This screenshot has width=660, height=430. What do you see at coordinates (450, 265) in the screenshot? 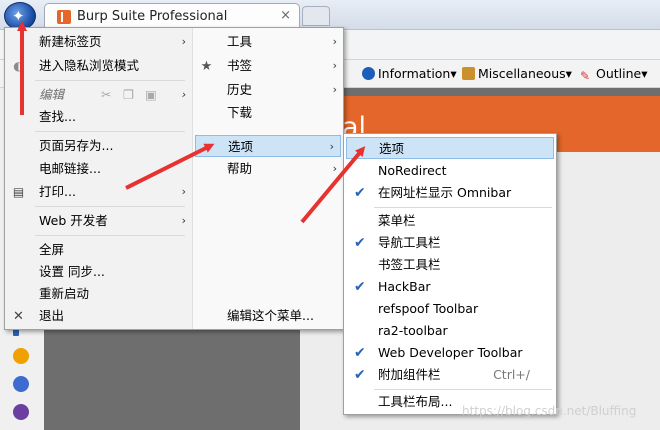
I see `submenu-item-bookmarks-toolbar: 书签工具栏` at bounding box center [450, 265].